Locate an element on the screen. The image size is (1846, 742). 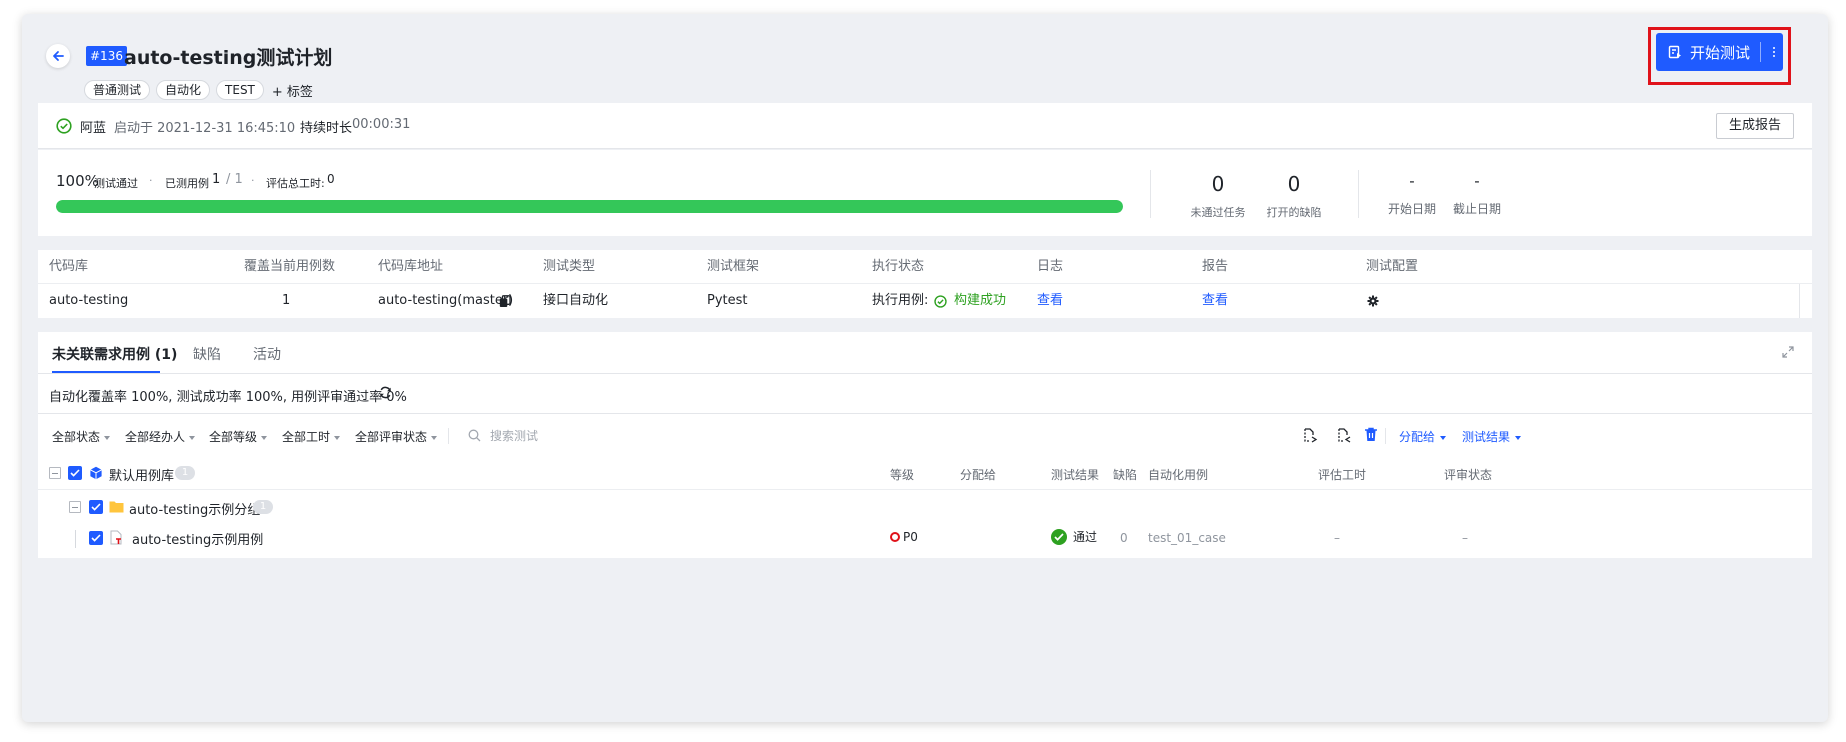
search-input is located at coordinates (578, 436).